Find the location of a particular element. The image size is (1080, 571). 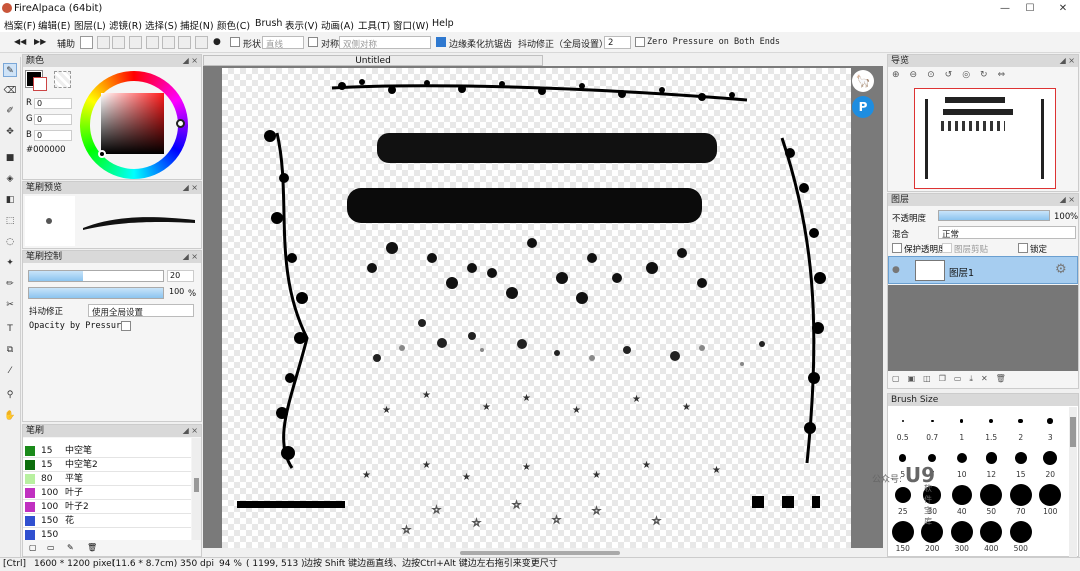

brush-size-cell: 100 is located at coordinates (1051, 499).